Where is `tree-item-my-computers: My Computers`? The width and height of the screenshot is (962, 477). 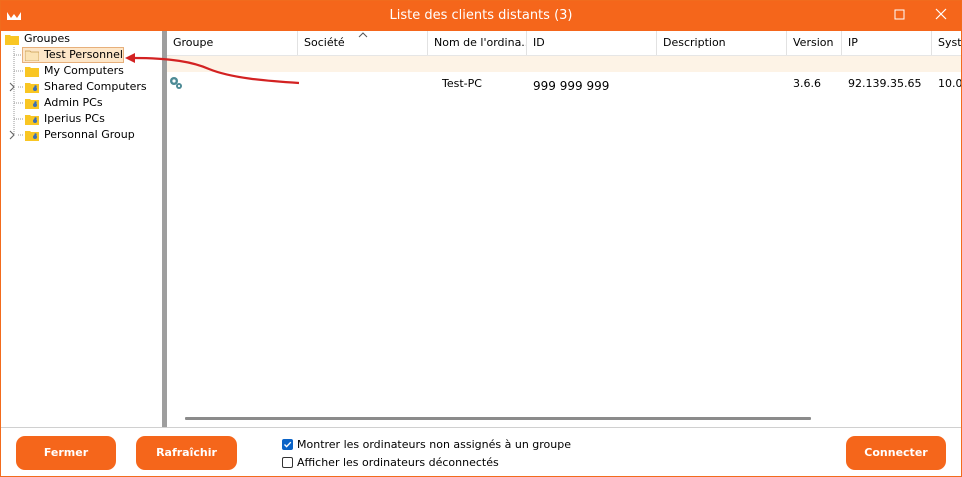
tree-item-my-computers: My Computers is located at coordinates (82, 71).